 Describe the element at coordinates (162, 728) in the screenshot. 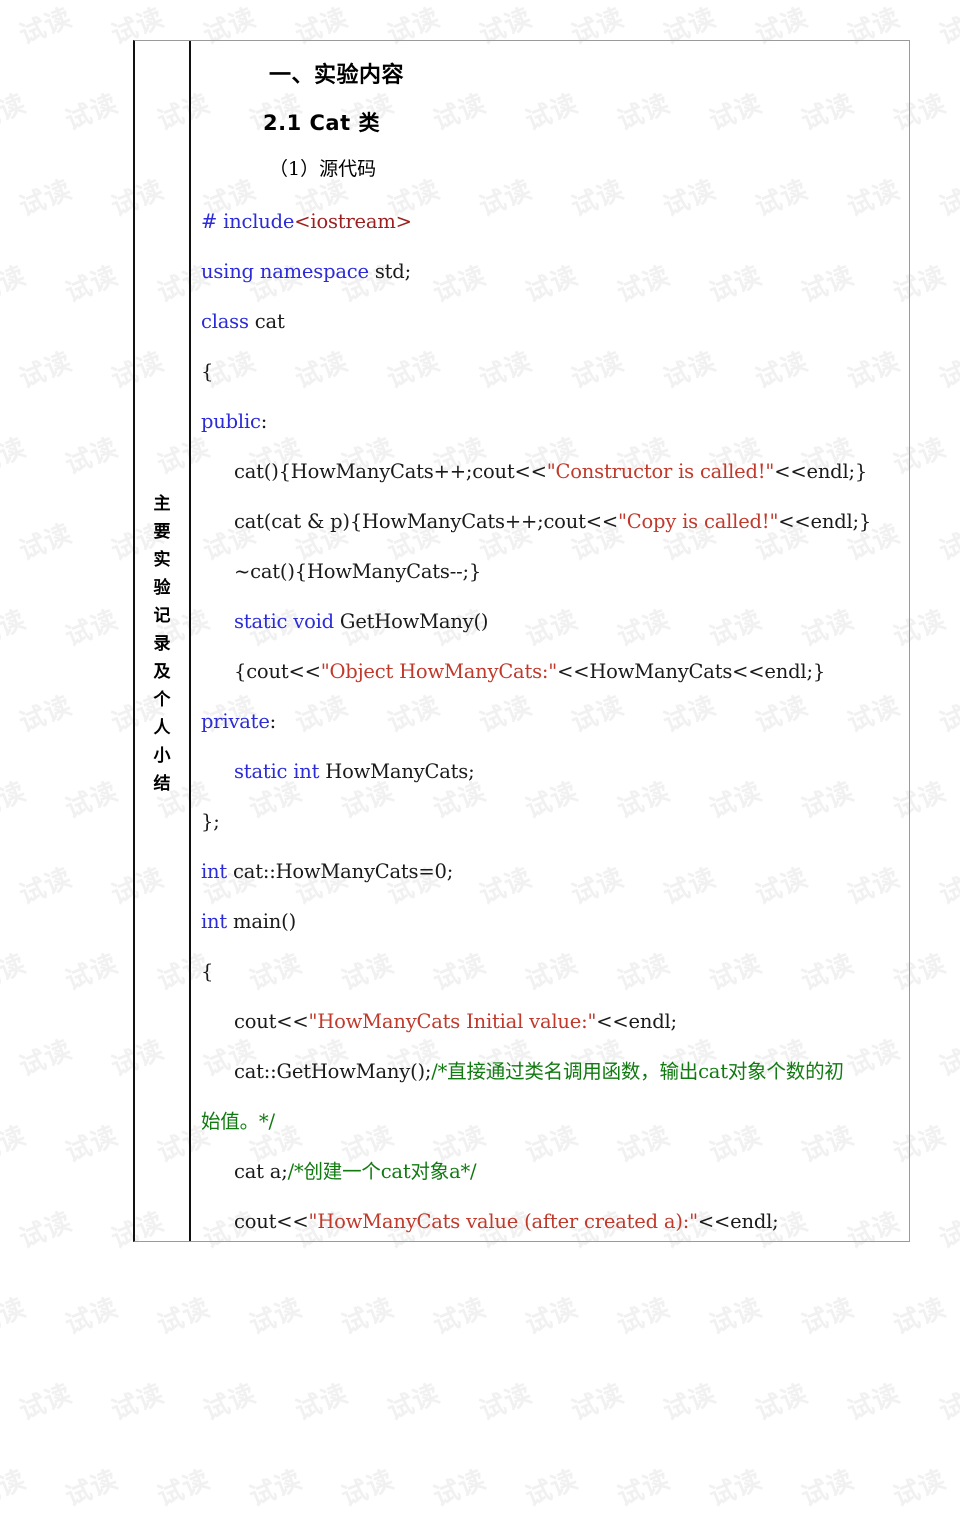

I see `vertical-label-char: 人` at that location.